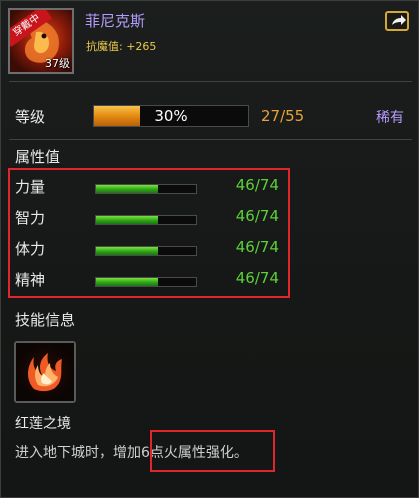  What do you see at coordinates (30, 117) in the screenshot?
I see `level-label: 等级` at bounding box center [30, 117].